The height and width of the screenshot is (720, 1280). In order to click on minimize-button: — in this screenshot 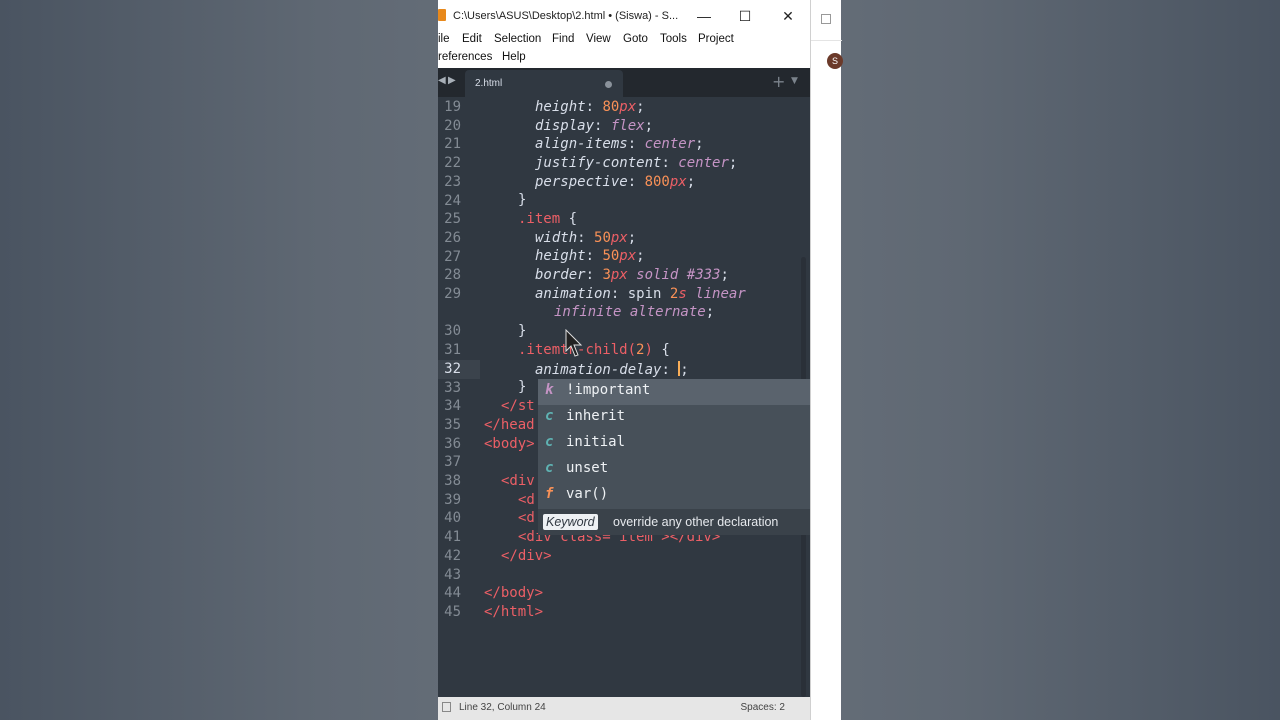, I will do `click(704, 16)`.